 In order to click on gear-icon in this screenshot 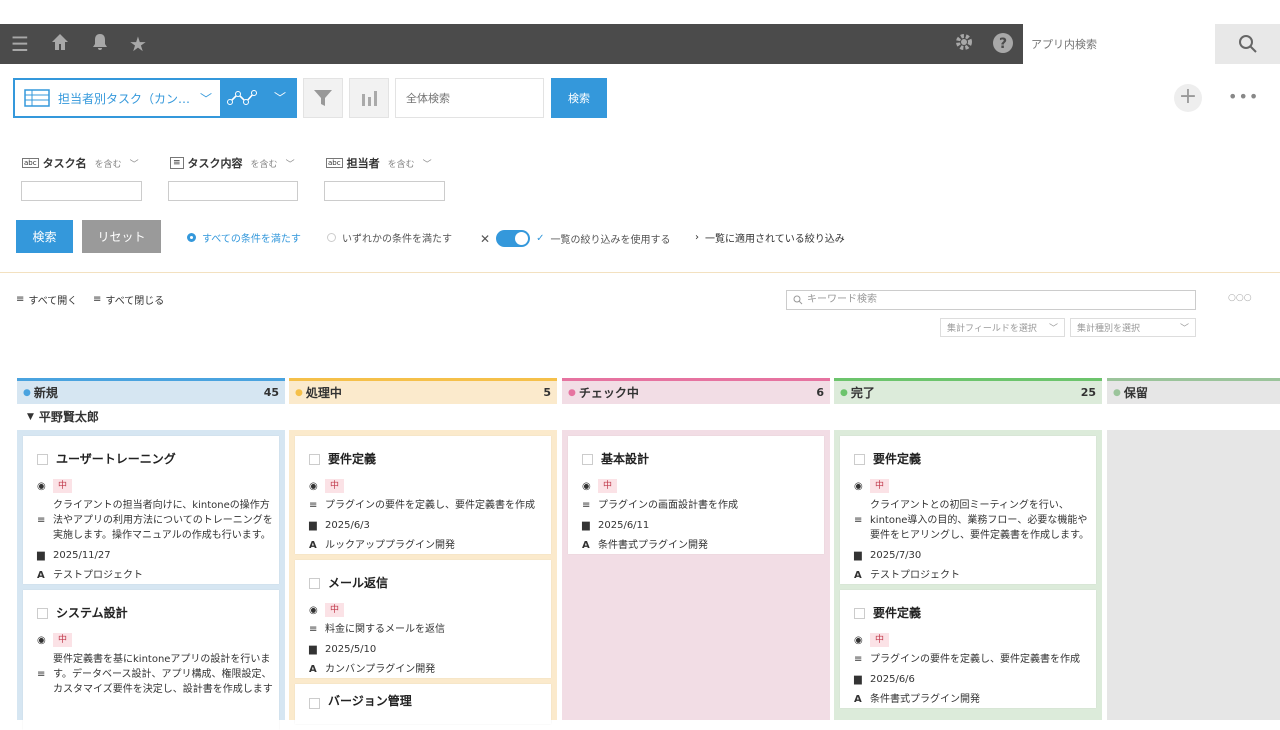, I will do `click(964, 44)`.